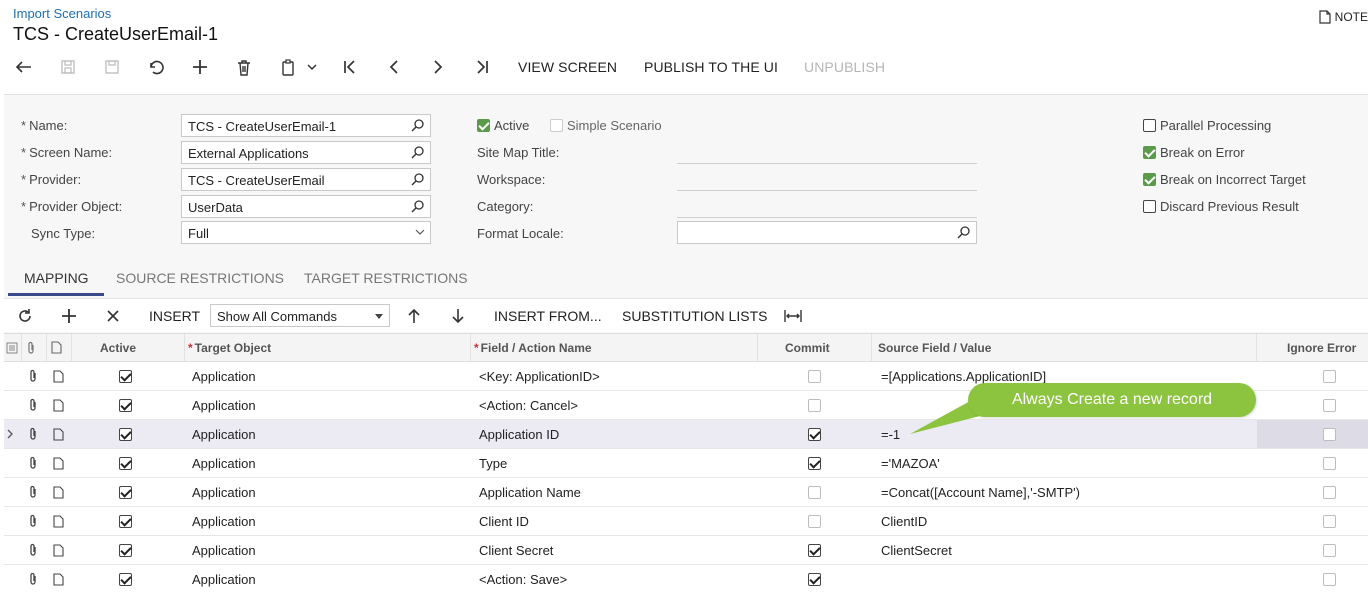 This screenshot has height=592, width=1368. Describe the element at coordinates (174, 316) in the screenshot. I see `insert-button: INSERT` at that location.